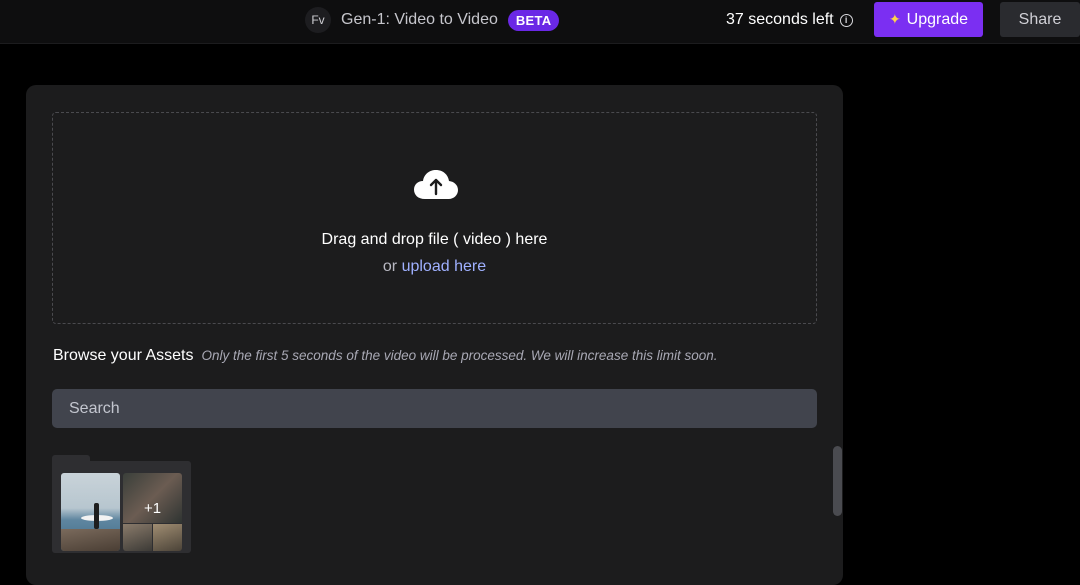  What do you see at coordinates (533, 20) in the screenshot?
I see `beta-badge: BETA` at bounding box center [533, 20].